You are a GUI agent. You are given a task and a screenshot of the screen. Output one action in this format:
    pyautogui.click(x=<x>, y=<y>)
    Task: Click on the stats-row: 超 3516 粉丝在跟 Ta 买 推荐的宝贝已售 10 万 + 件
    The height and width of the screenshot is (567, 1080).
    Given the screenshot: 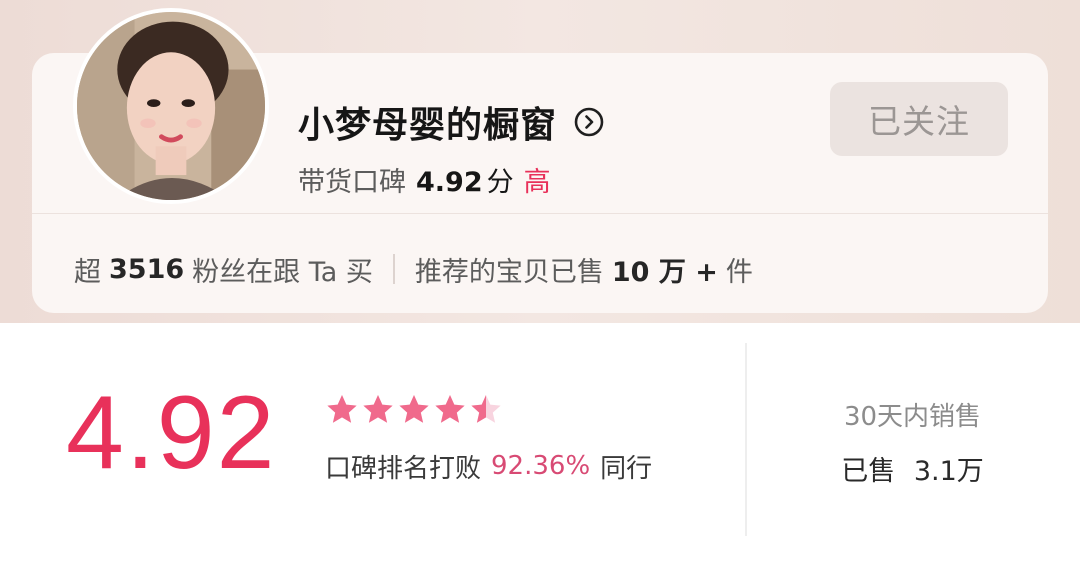 What is the action you would take?
    pyautogui.click(x=413, y=269)
    